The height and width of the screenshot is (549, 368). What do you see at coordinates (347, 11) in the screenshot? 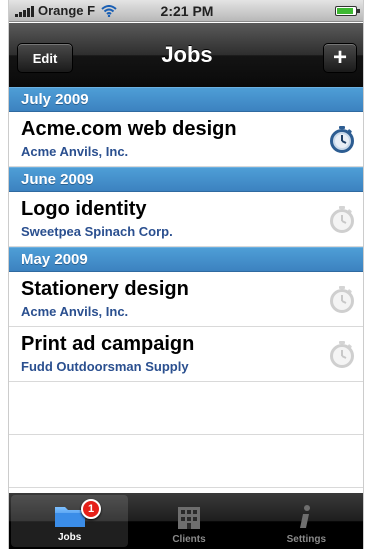
I see `battery-icon` at bounding box center [347, 11].